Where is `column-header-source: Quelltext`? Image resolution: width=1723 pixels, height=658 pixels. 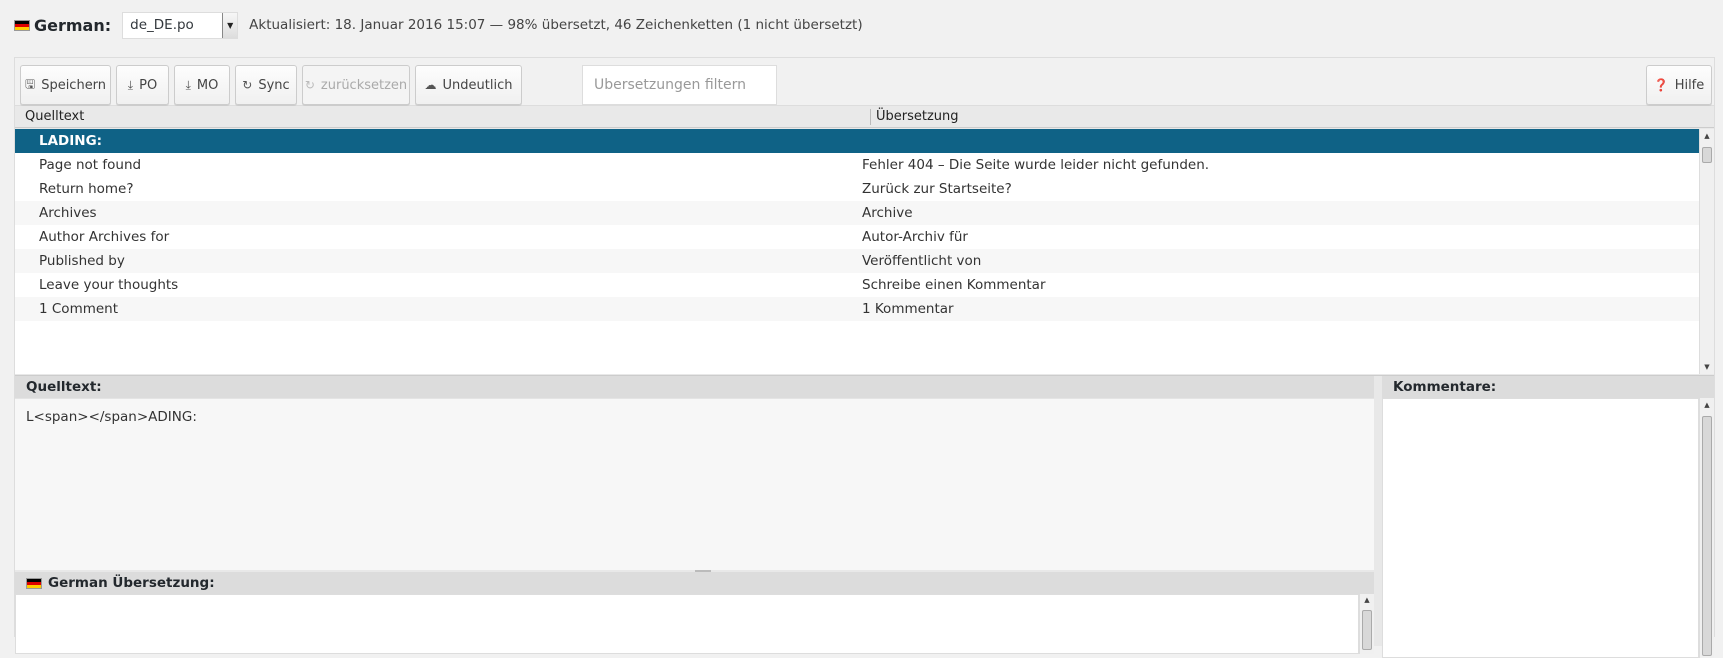 column-header-source: Quelltext is located at coordinates (54, 116).